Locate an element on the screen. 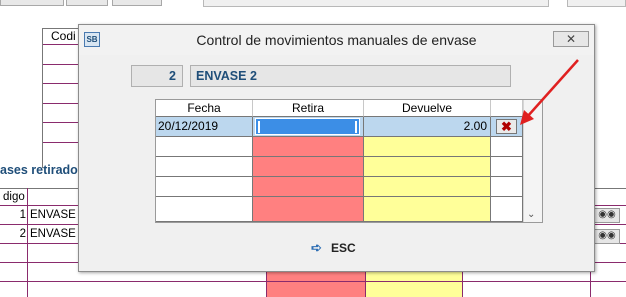 This screenshot has width=626, height=297. table-row is located at coordinates (313, 289).